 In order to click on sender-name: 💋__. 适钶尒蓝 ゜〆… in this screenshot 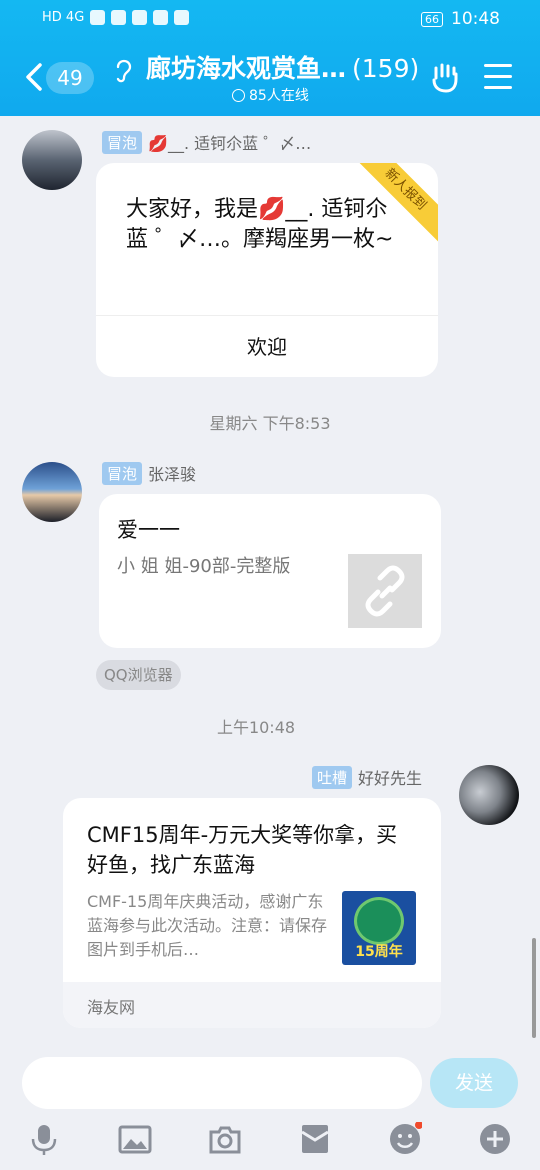, I will do `click(229, 142)`.